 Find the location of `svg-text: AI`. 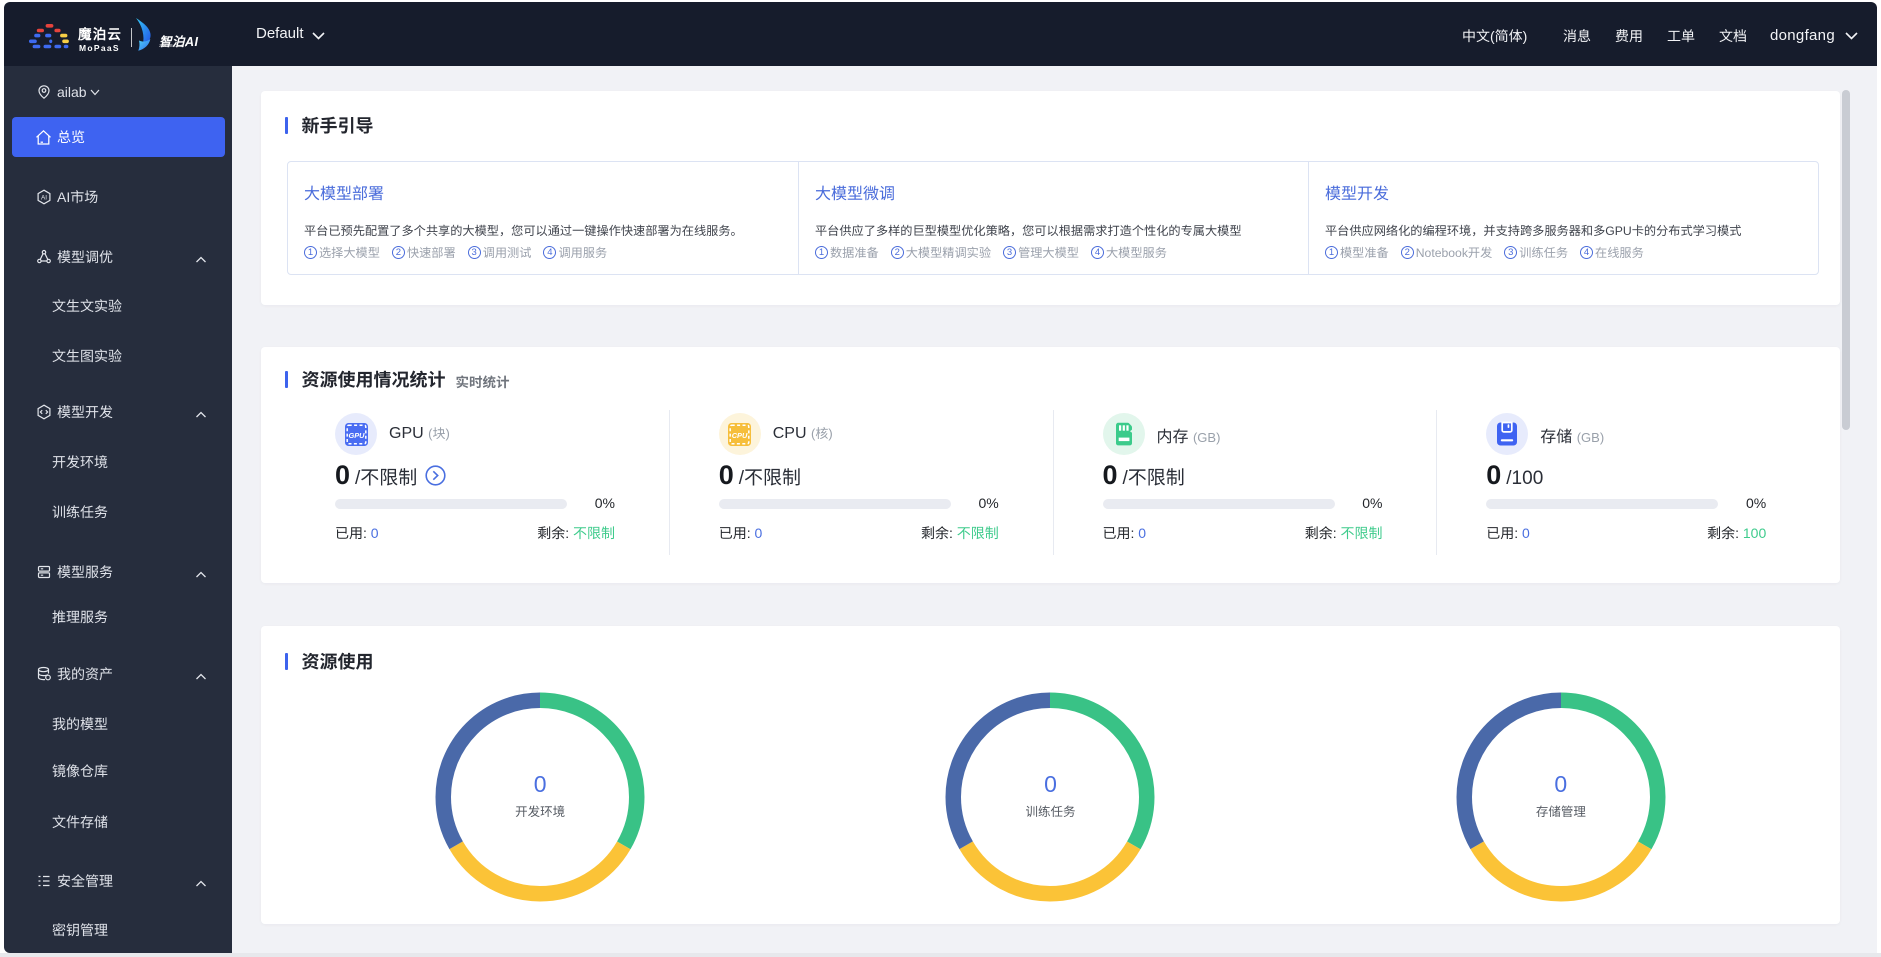

svg-text: AI is located at coordinates (44, 198).